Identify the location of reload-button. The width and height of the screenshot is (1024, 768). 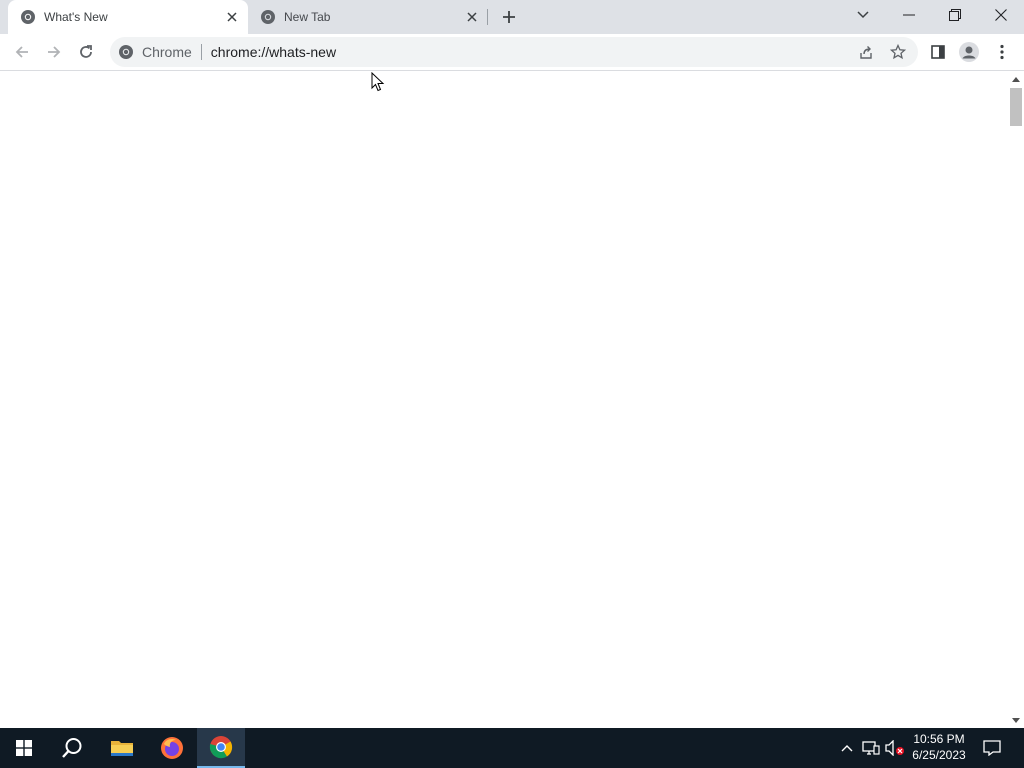
(86, 52).